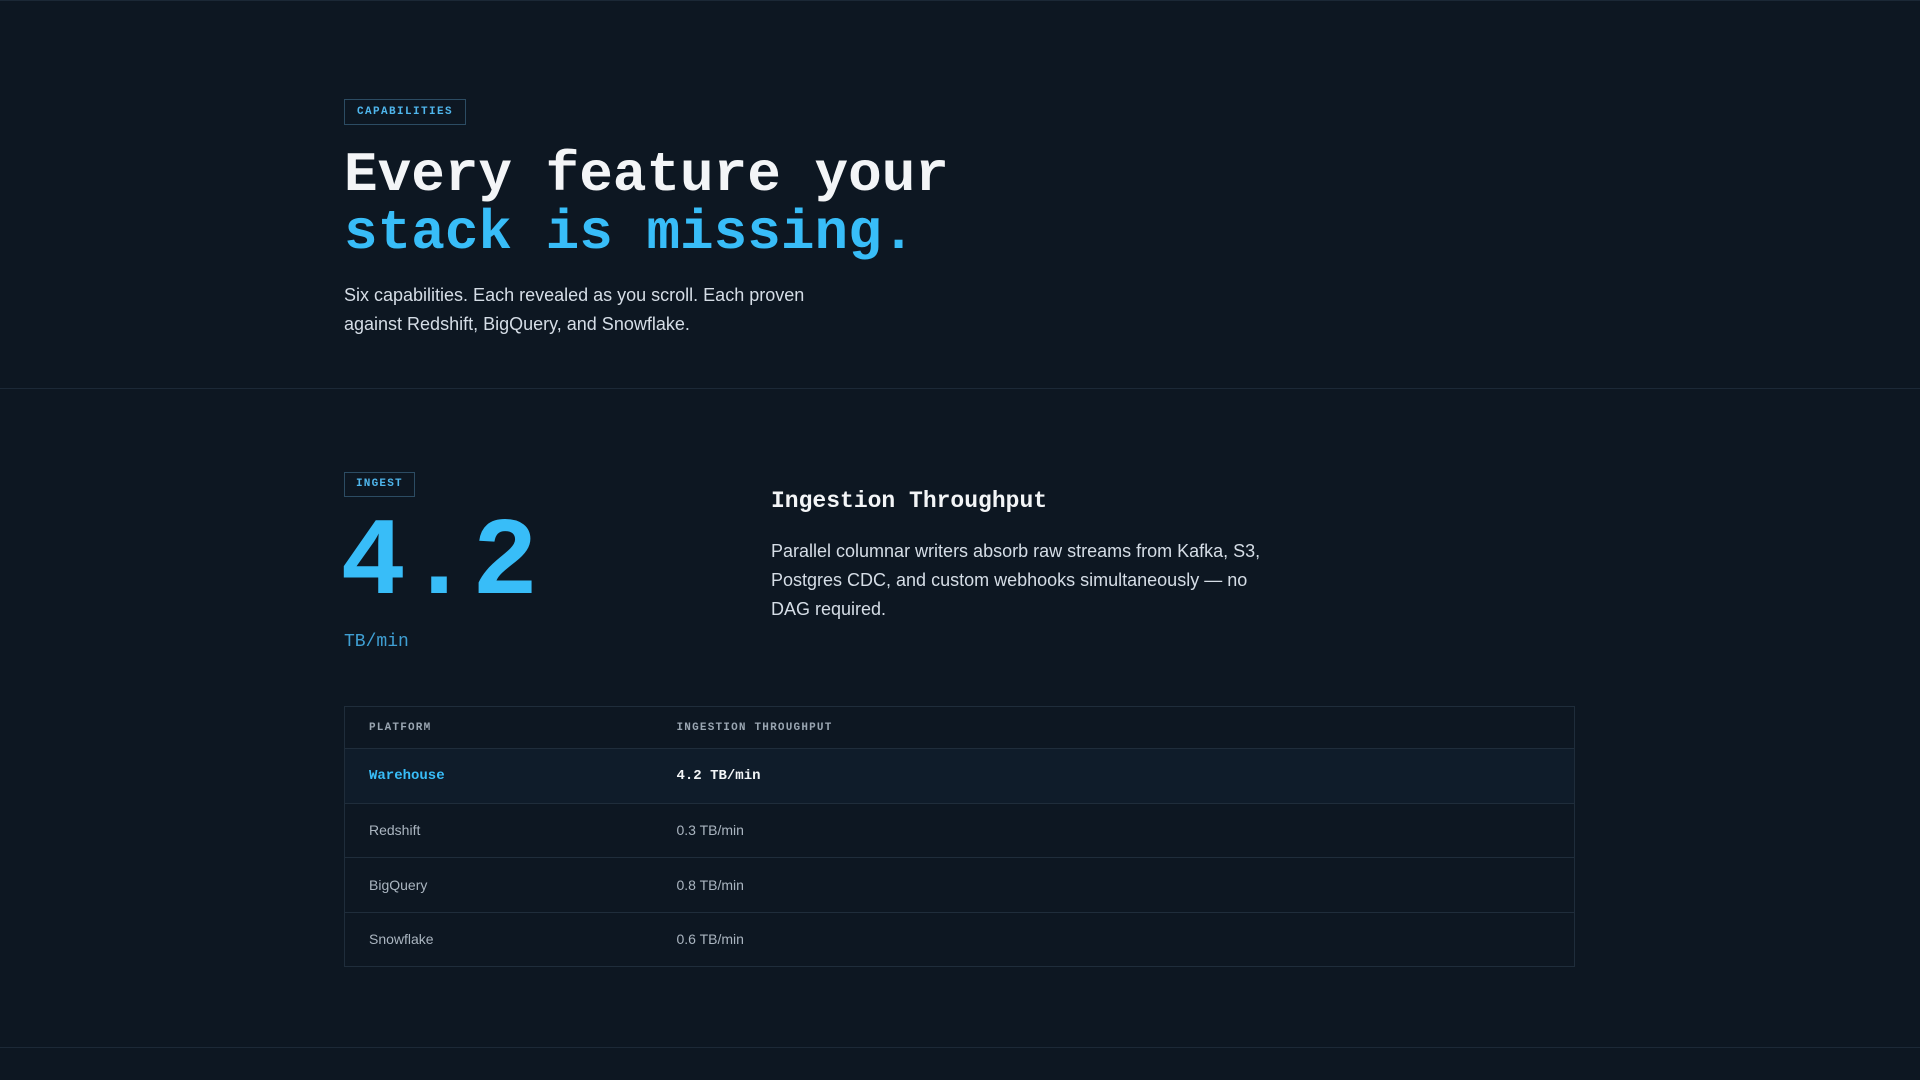 The image size is (1920, 1080). I want to click on column-header-throughput: INGESTION THROUGHPUT, so click(1113, 727).